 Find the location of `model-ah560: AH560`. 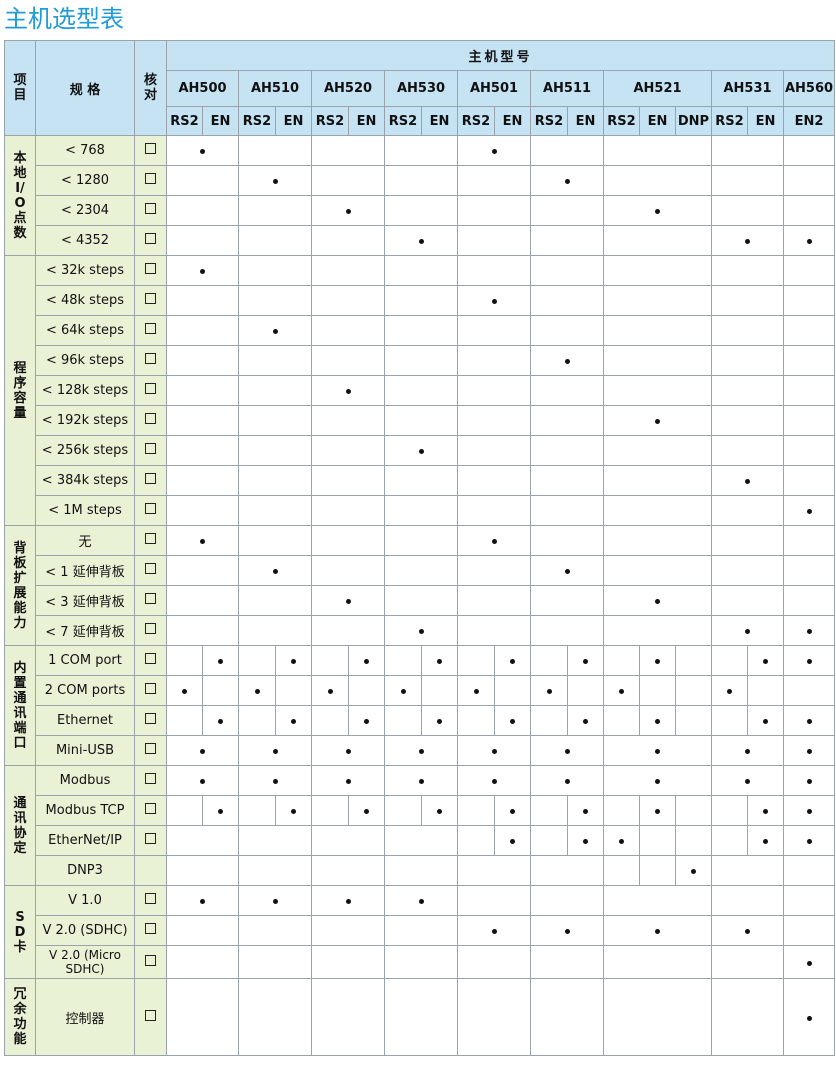

model-ah560: AH560 is located at coordinates (809, 88).